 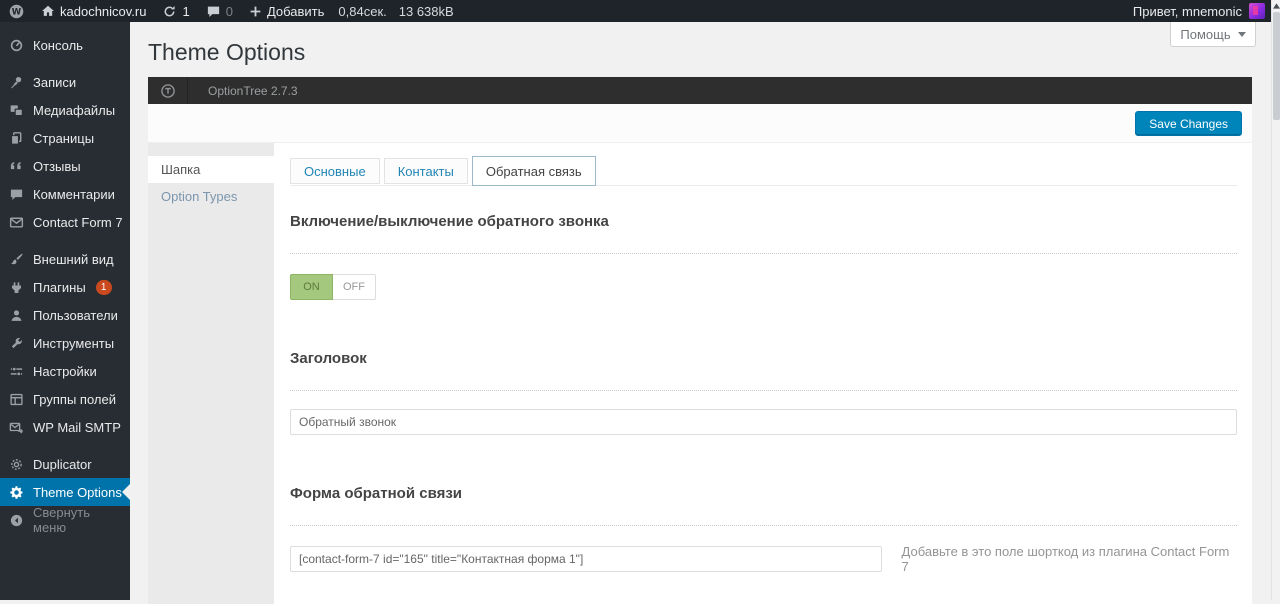 I want to click on sidebar-item-contact-form-7: Contact Form 7, so click(x=65, y=222).